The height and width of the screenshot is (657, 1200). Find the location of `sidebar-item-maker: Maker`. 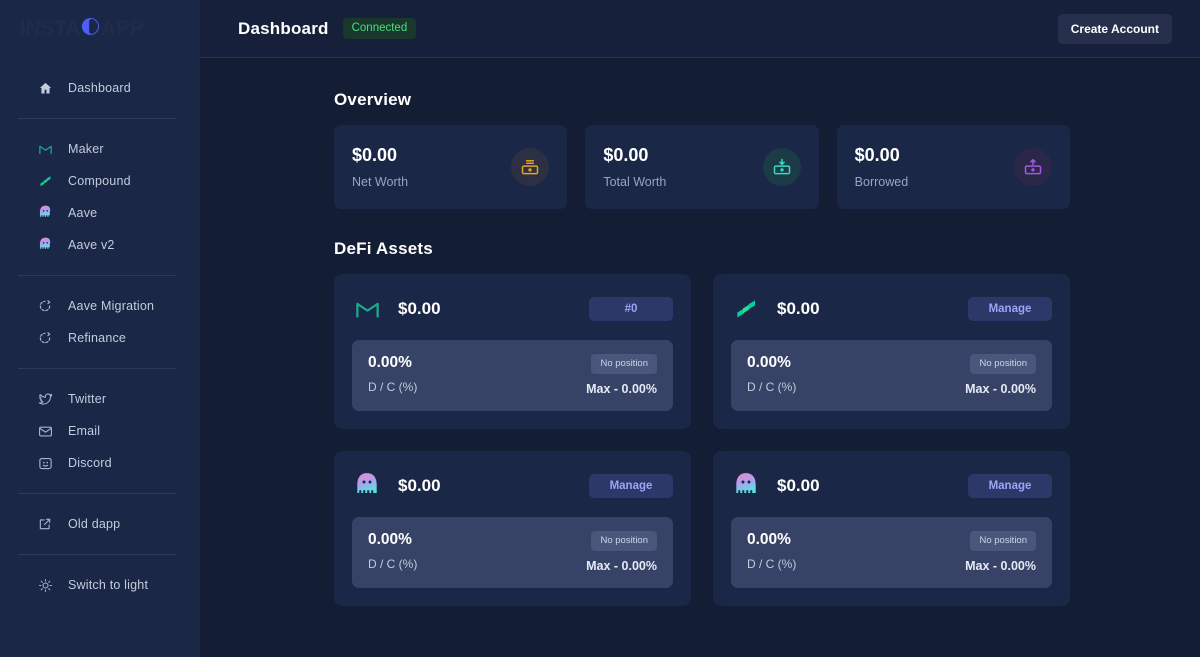

sidebar-item-maker: Maker is located at coordinates (100, 149).